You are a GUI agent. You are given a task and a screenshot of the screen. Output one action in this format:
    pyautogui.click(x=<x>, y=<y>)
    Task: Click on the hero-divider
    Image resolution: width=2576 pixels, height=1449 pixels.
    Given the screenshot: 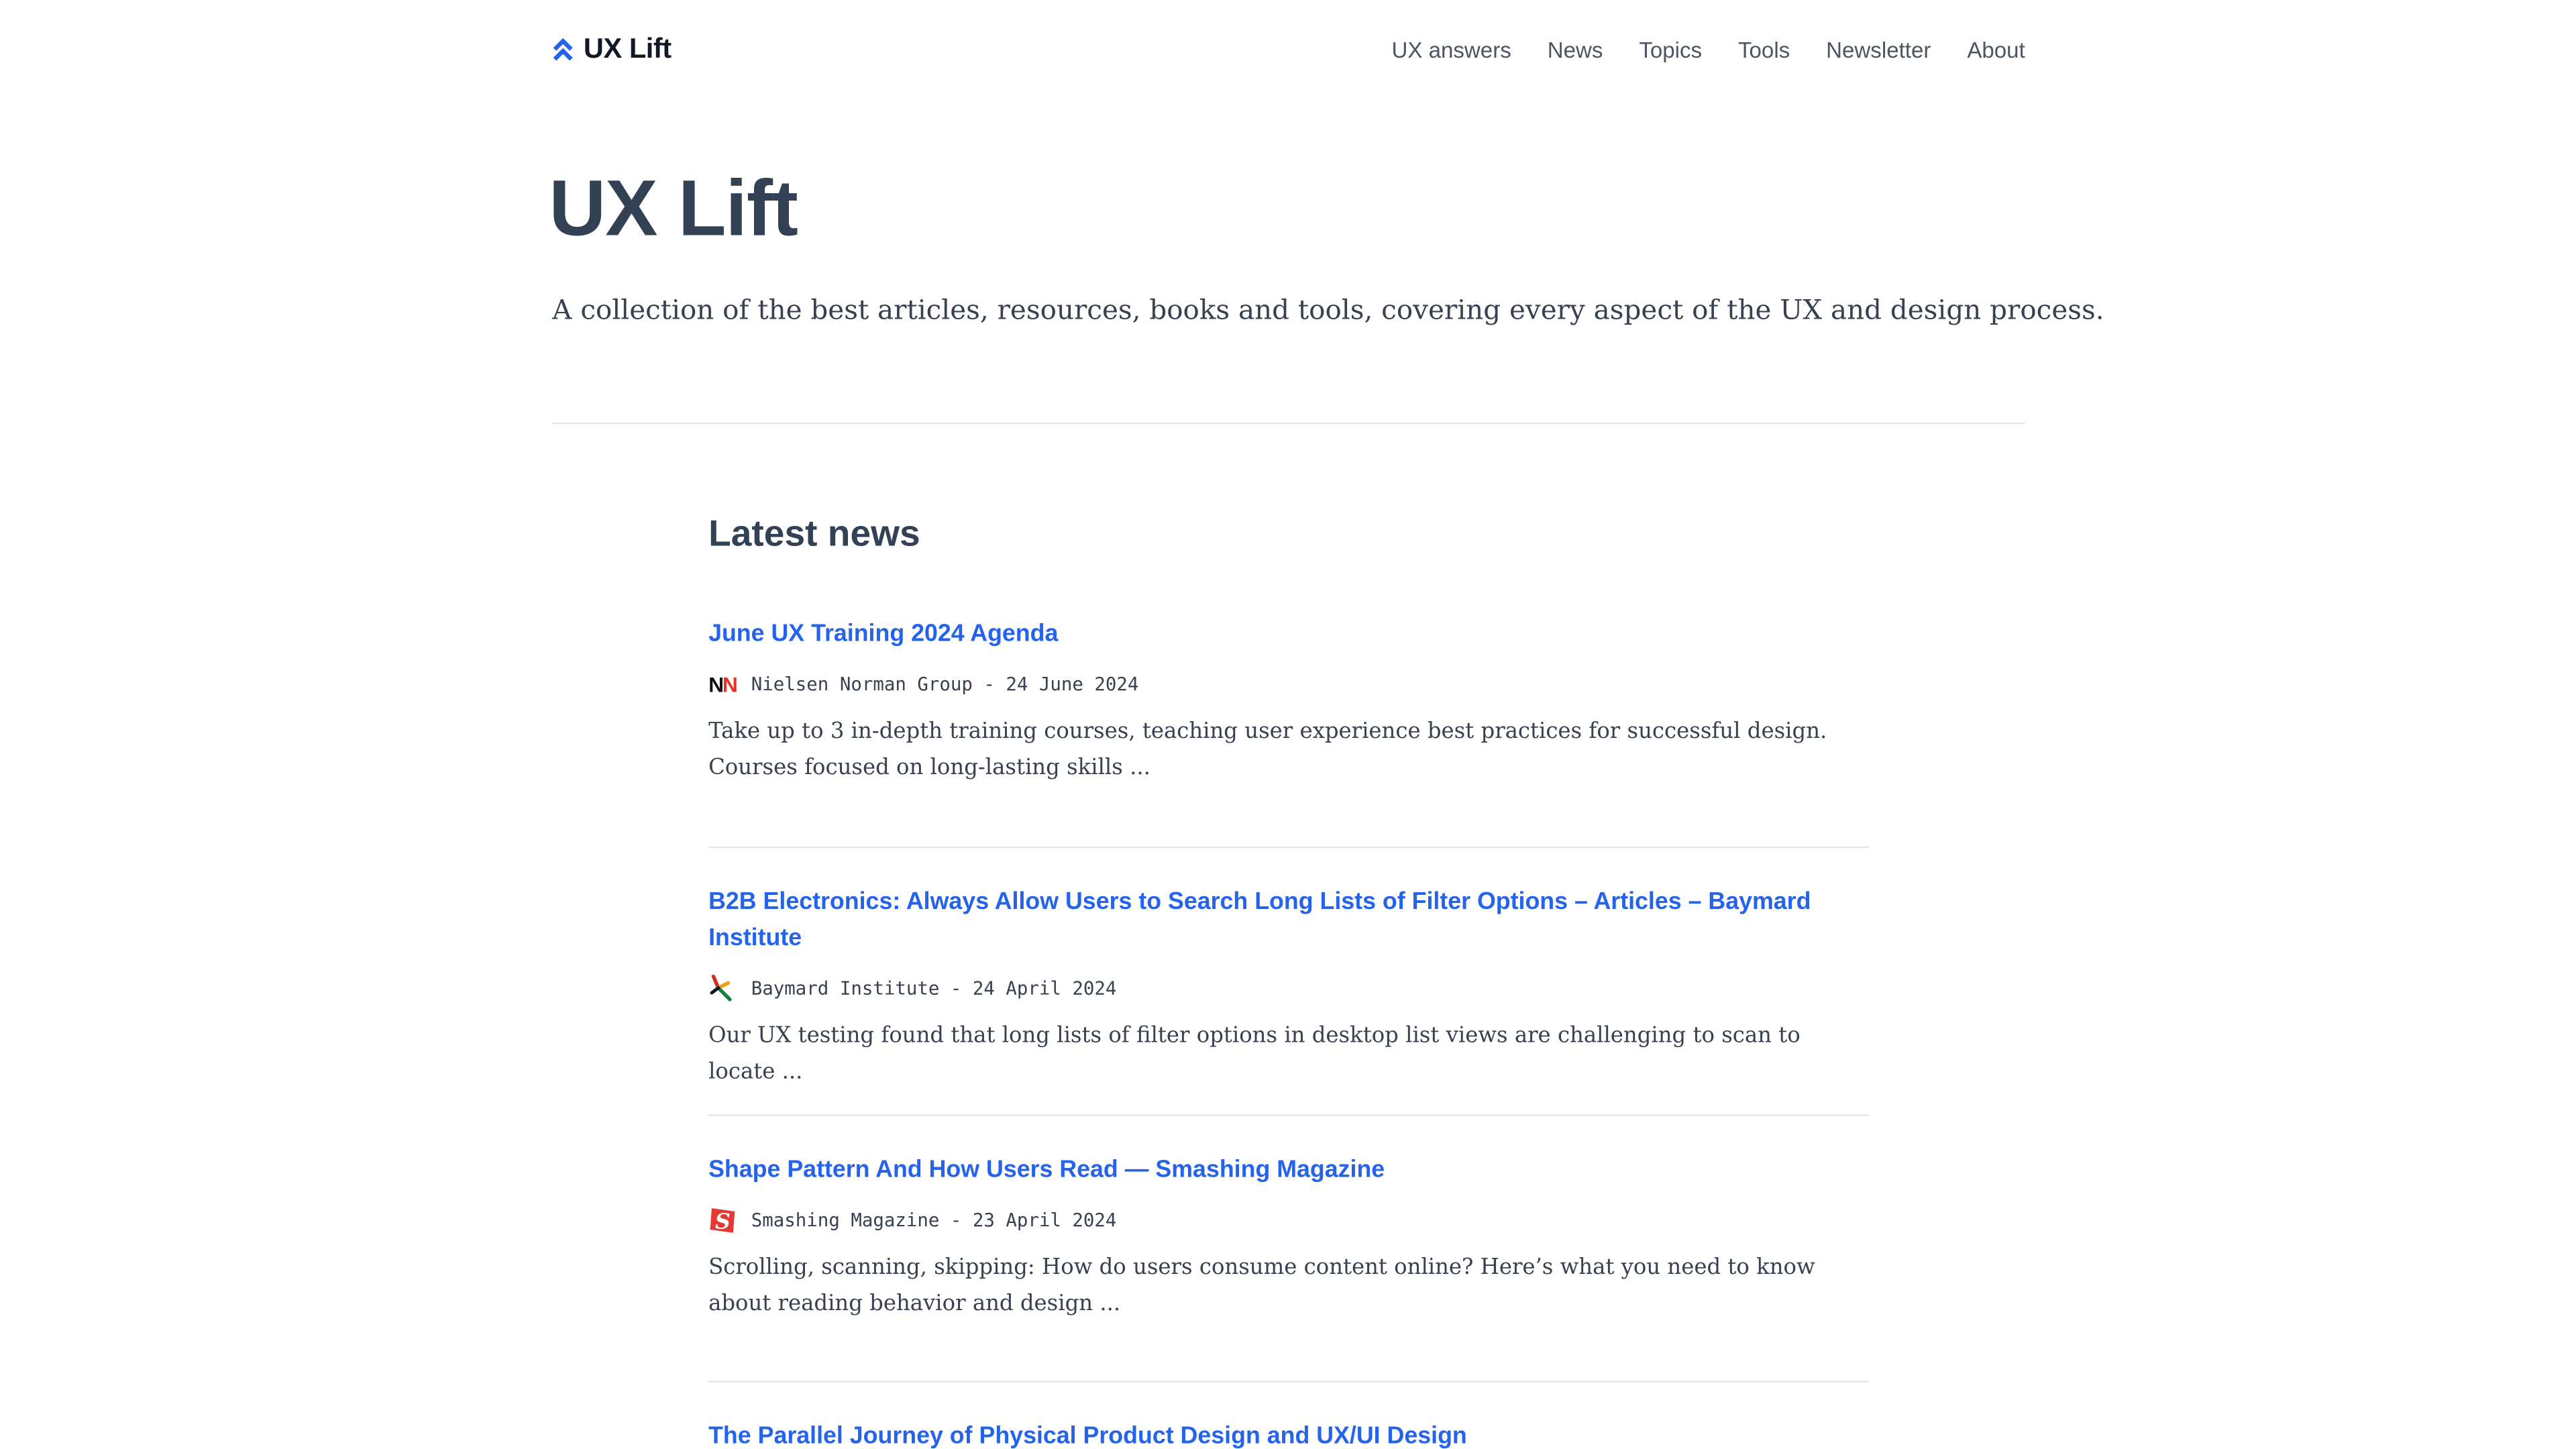 What is the action you would take?
    pyautogui.click(x=1288, y=423)
    